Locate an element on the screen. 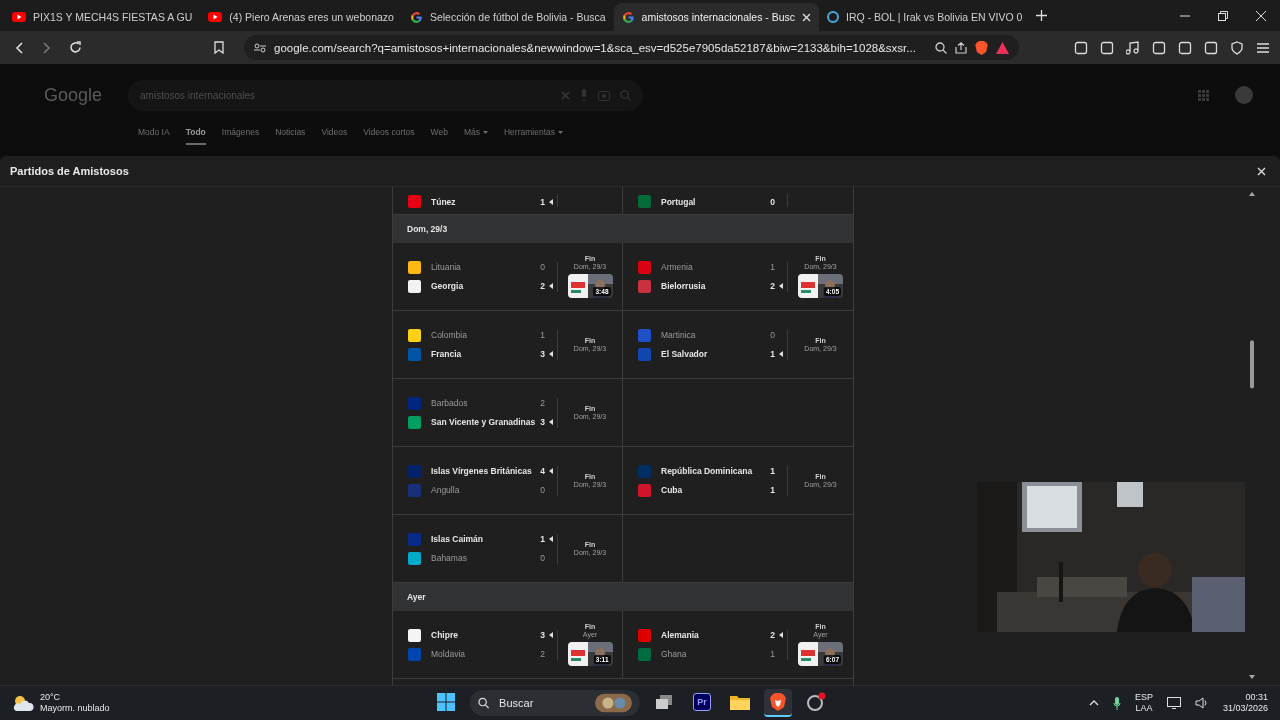  panel-title: Partidos de Amistosos is located at coordinates (69, 171).